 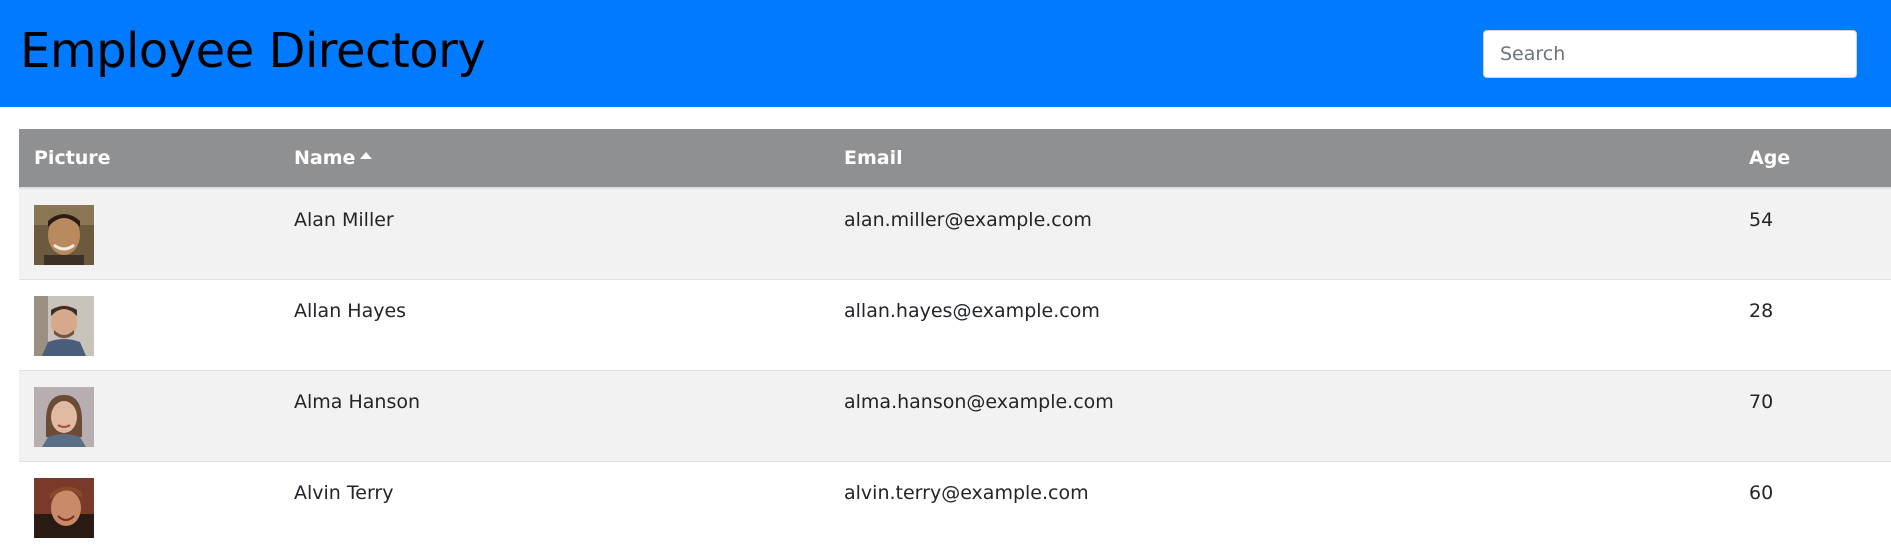 What do you see at coordinates (149, 159) in the screenshot?
I see `column-header-picture: Picture` at bounding box center [149, 159].